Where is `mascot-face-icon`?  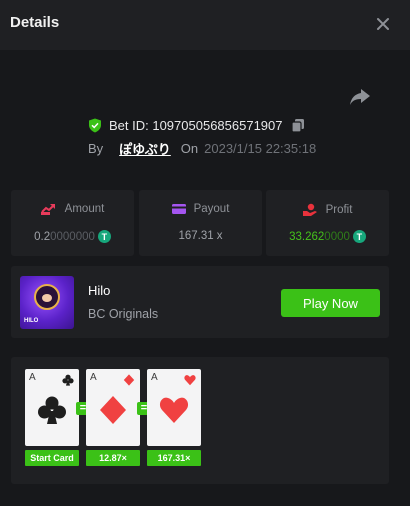 mascot-face-icon is located at coordinates (47, 297).